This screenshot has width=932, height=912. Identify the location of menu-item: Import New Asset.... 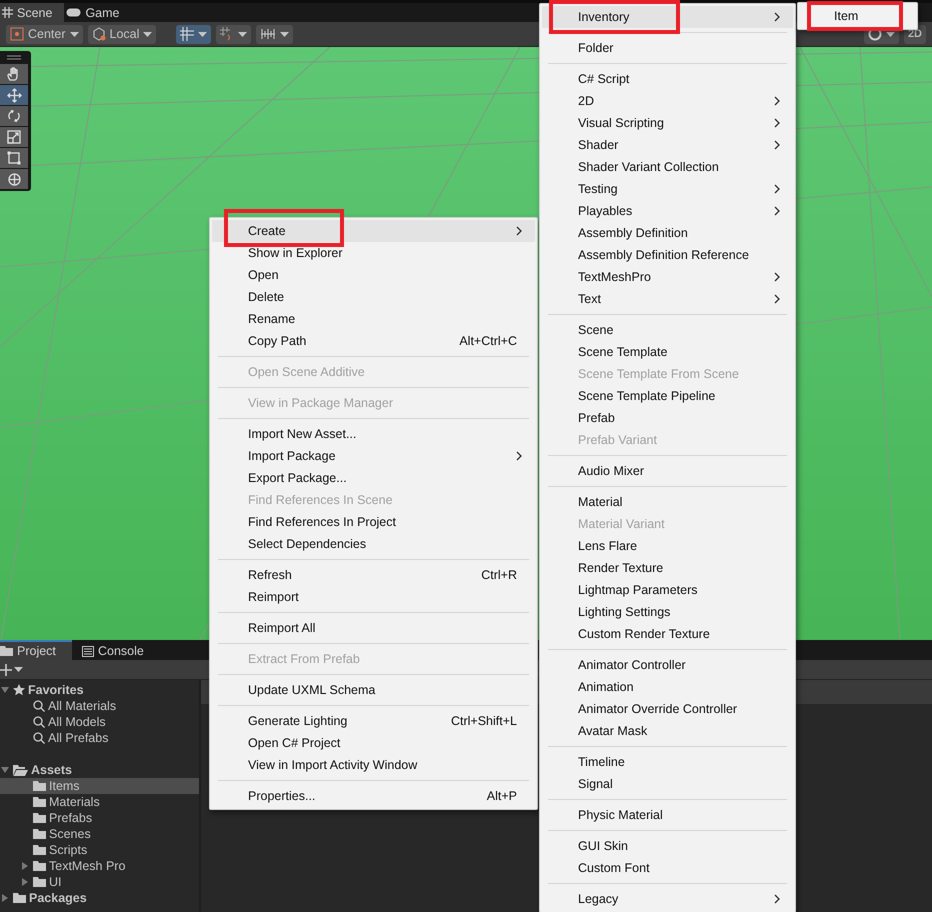
(373, 434).